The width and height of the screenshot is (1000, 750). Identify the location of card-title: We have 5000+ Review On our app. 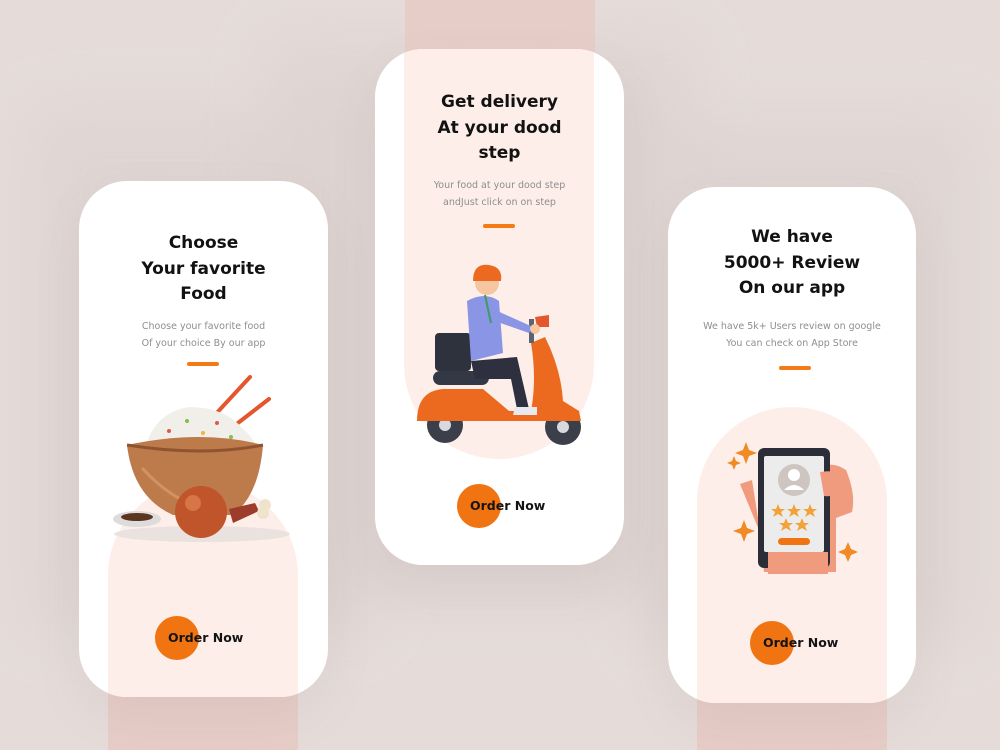
(792, 262).